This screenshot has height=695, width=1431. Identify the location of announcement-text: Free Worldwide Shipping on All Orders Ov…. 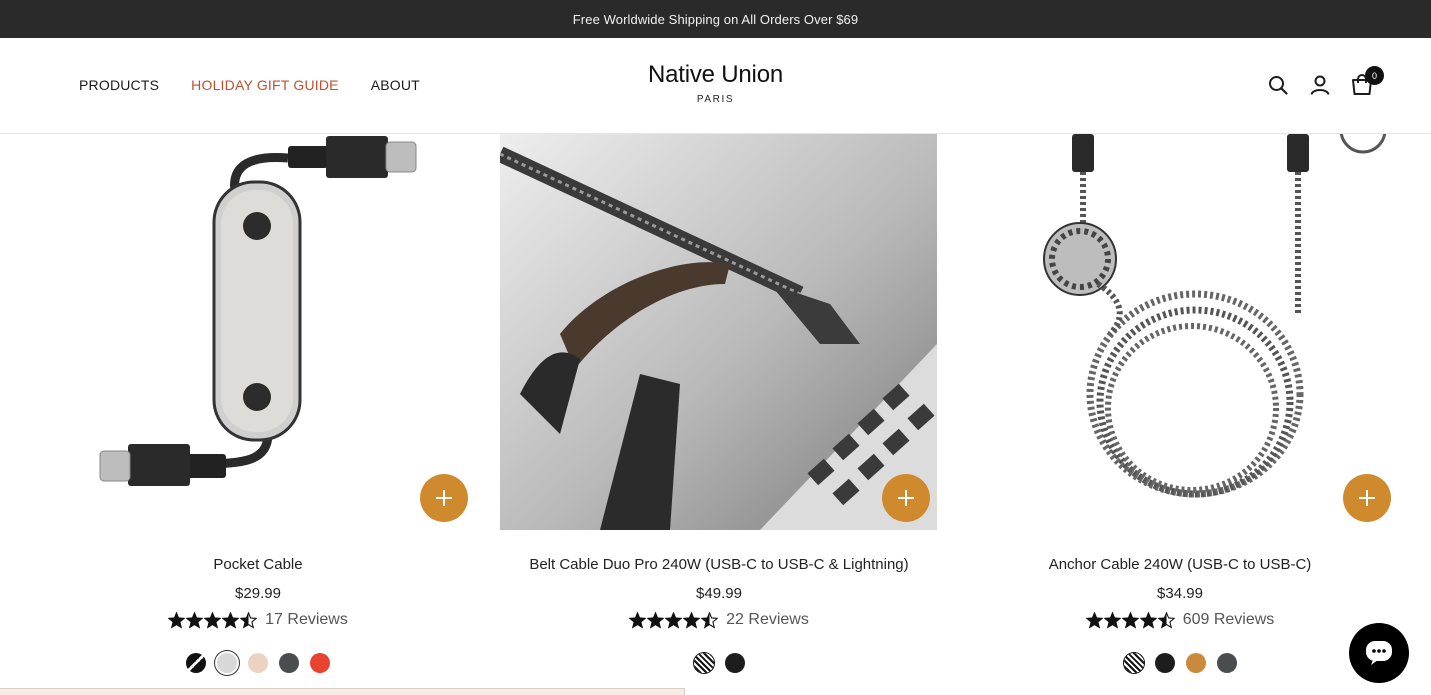
(715, 19).